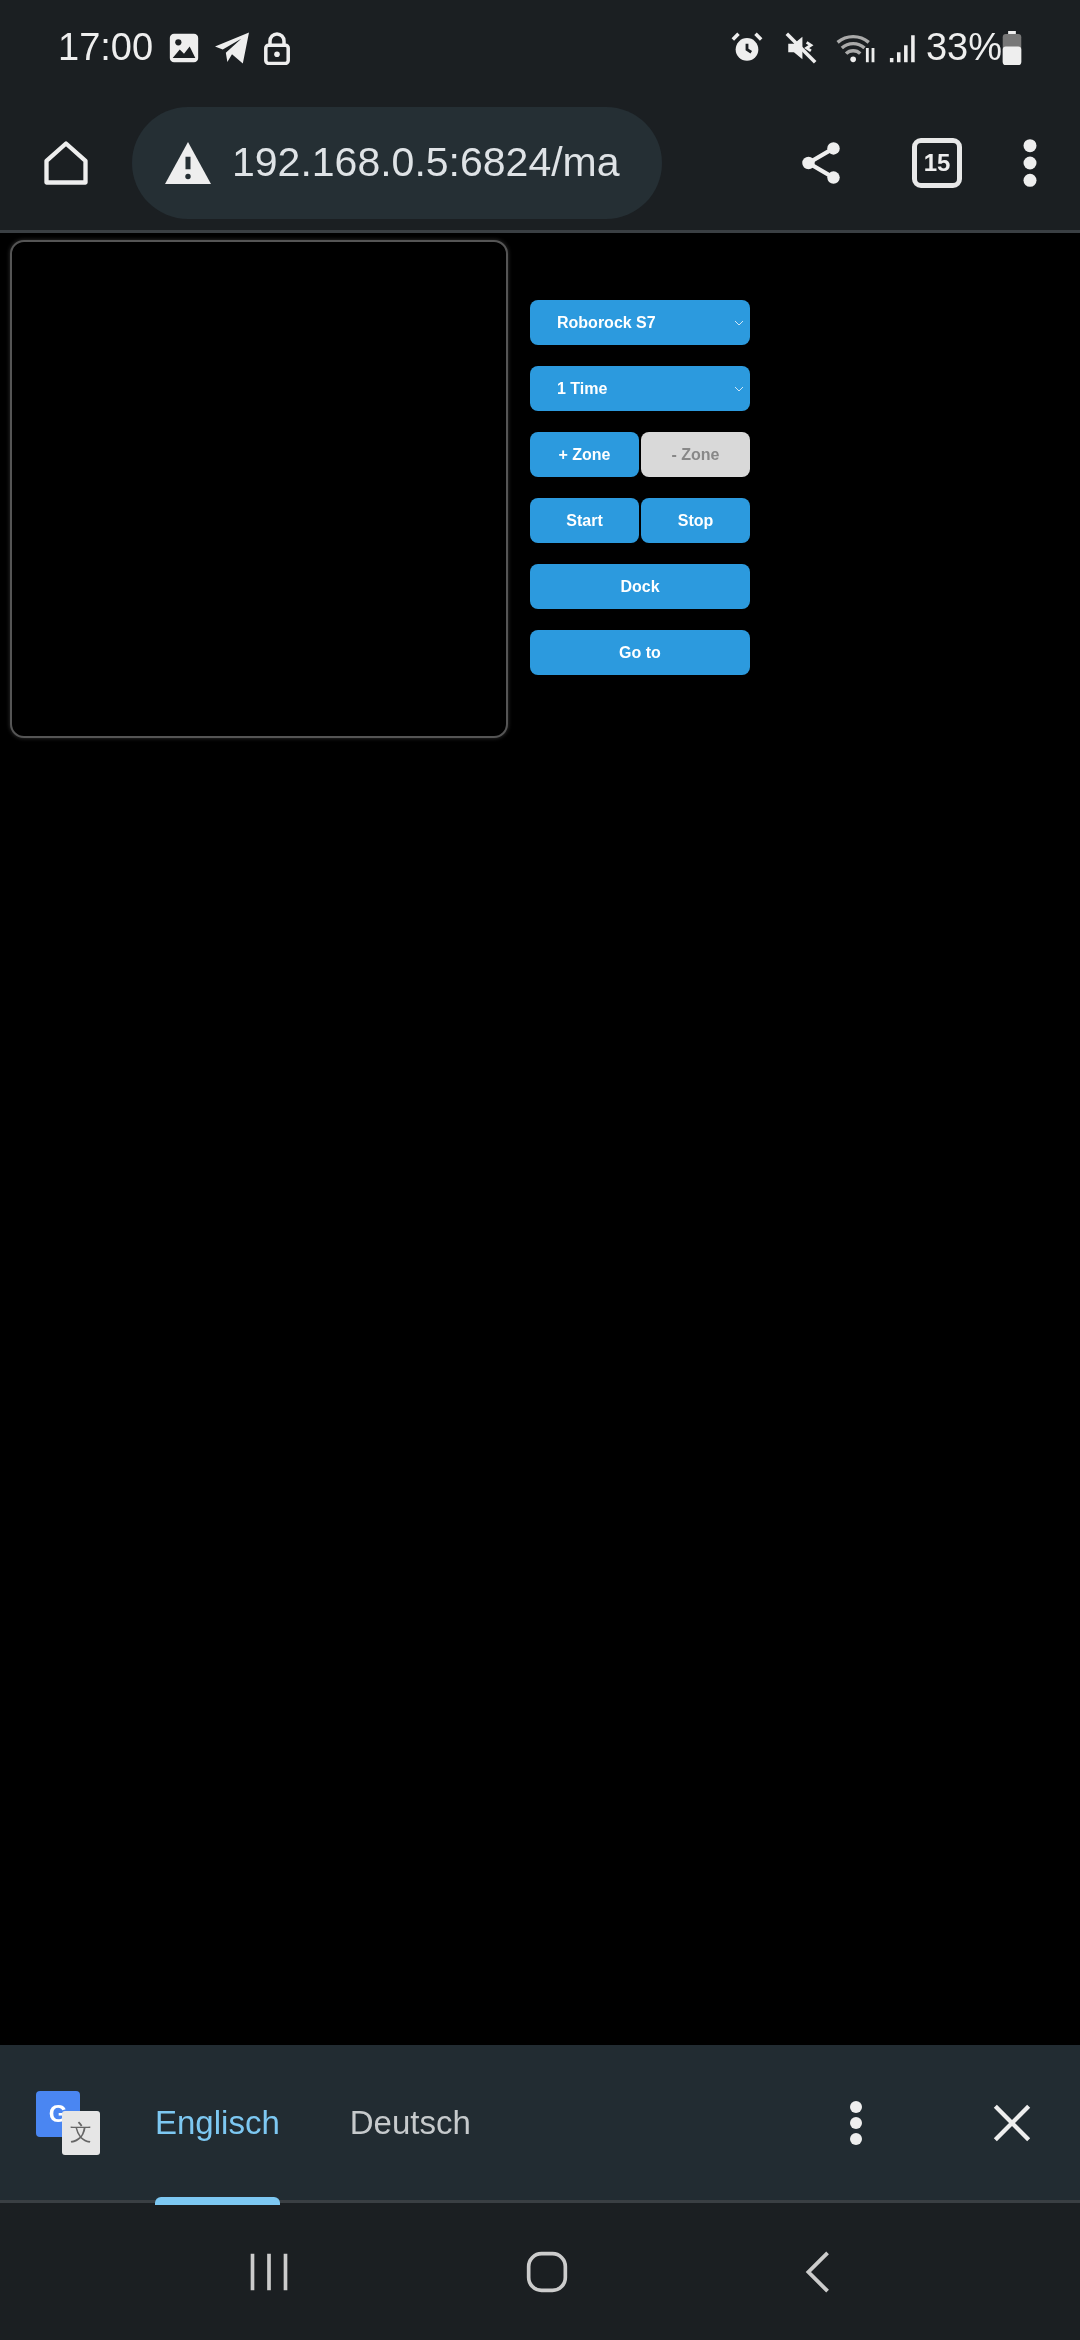 This screenshot has width=1080, height=2340. I want to click on menu-icon, so click(856, 2122).